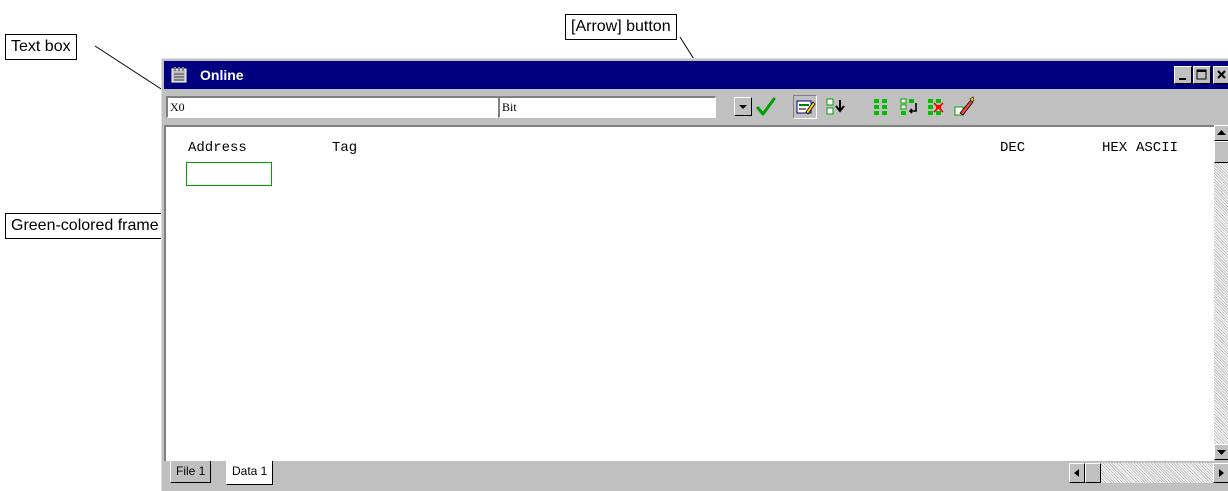  Describe the element at coordinates (621, 27) in the screenshot. I see `callout-arrow-button: [Arrow] button` at that location.